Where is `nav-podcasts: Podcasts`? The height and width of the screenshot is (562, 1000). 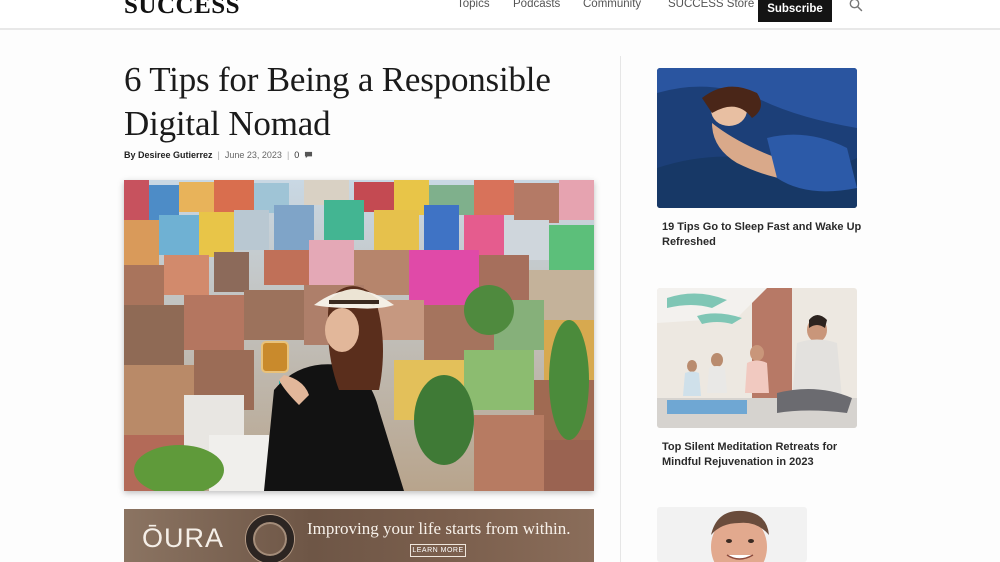 nav-podcasts: Podcasts is located at coordinates (536, 5).